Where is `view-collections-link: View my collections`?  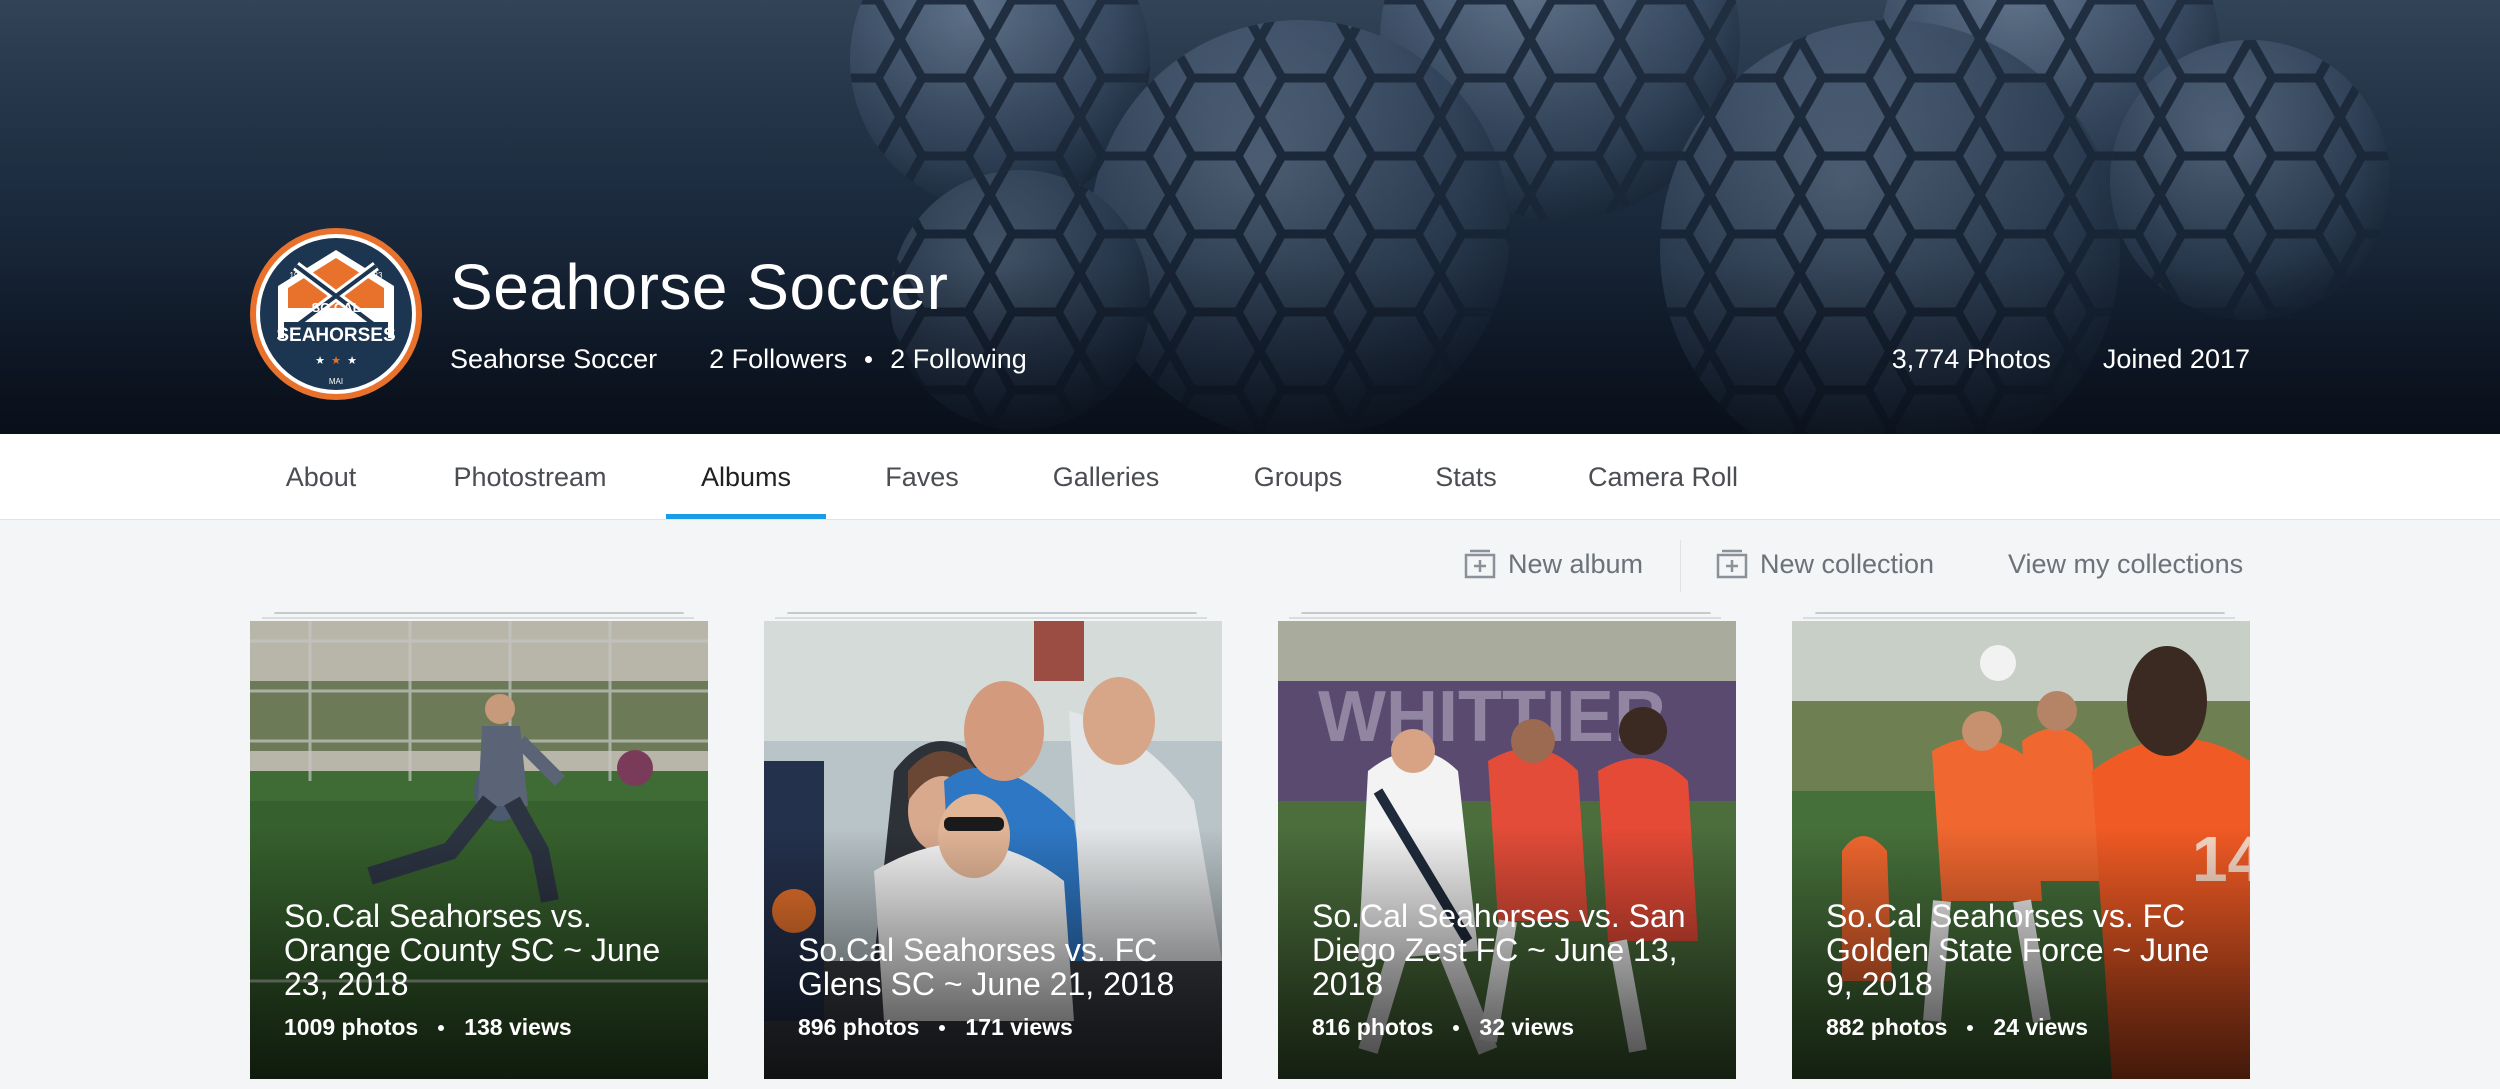
view-collections-link: View my collections is located at coordinates (2125, 564).